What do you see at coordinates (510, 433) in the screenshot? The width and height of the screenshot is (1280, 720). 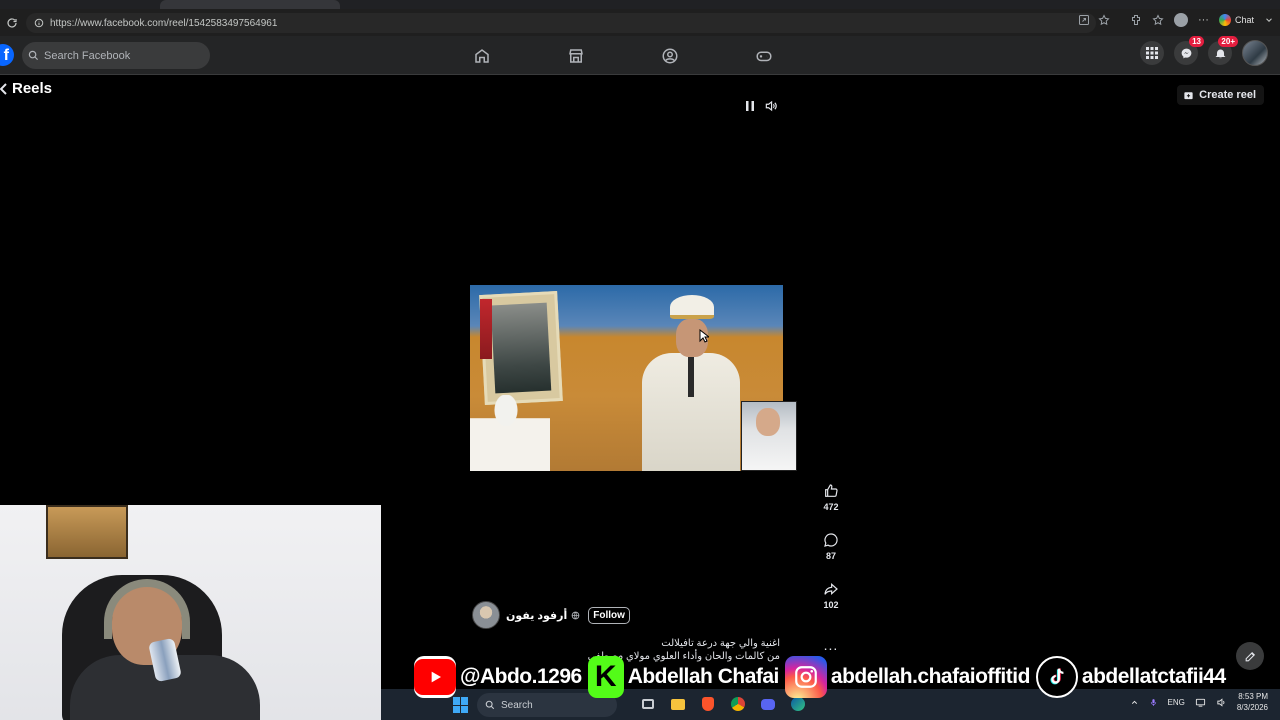 I see `person-left` at bounding box center [510, 433].